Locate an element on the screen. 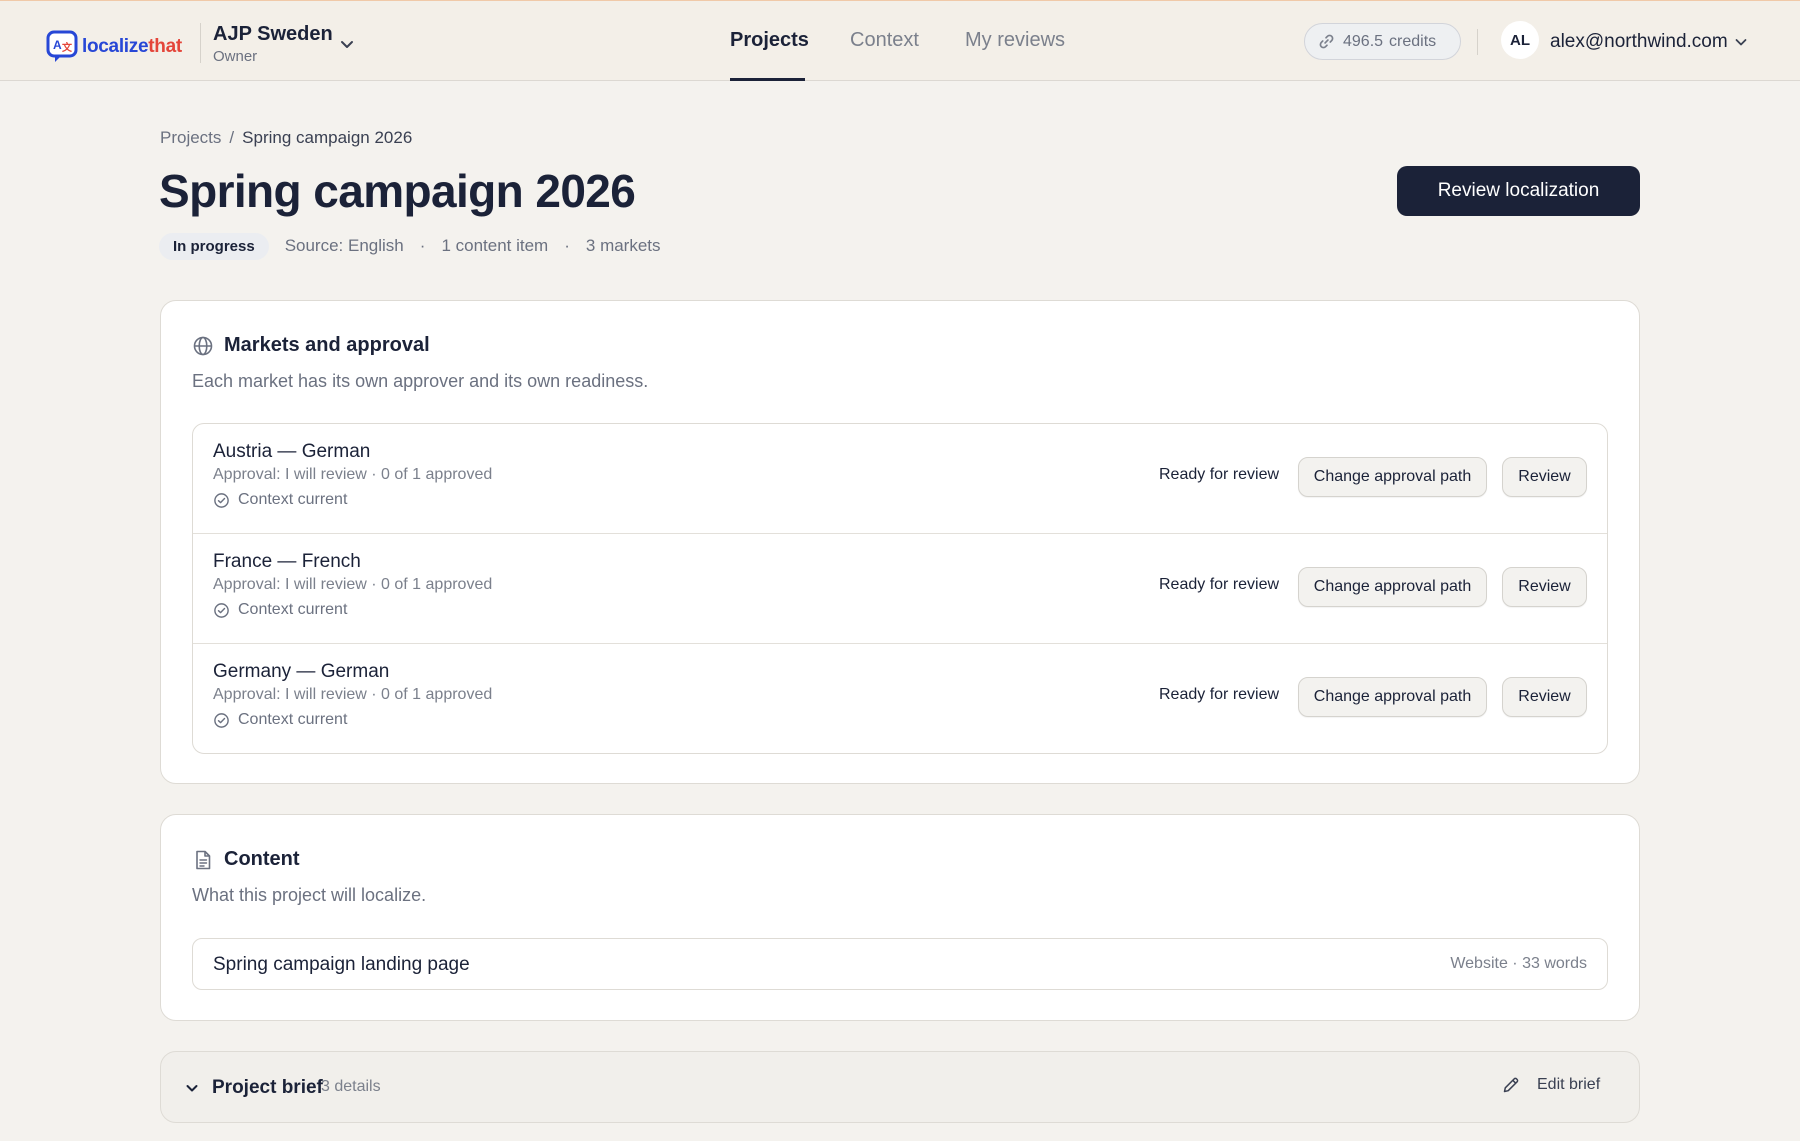 Image resolution: width=1800 pixels, height=1141 pixels. content-subtitle: What this project will localize. is located at coordinates (309, 895).